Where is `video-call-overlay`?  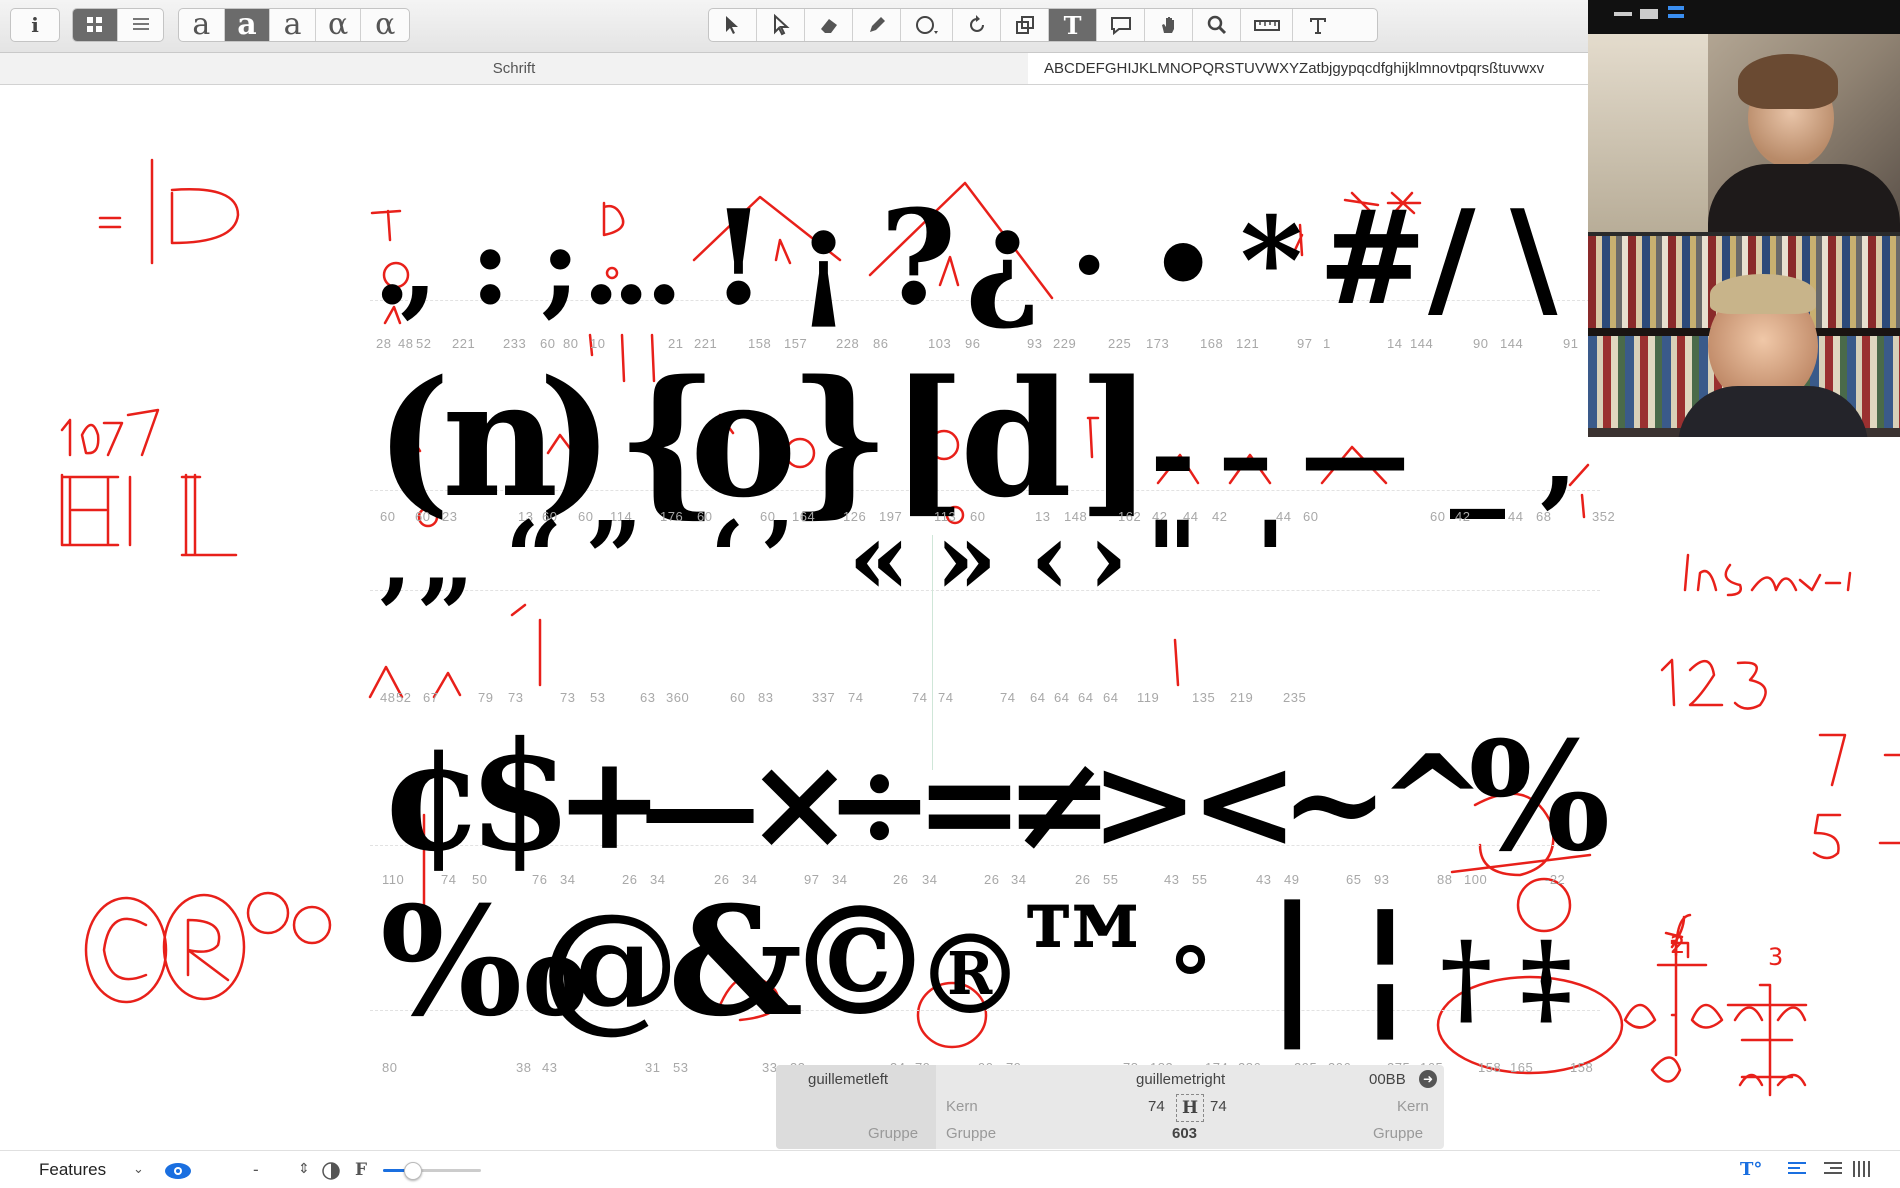 video-call-overlay is located at coordinates (1744, 218).